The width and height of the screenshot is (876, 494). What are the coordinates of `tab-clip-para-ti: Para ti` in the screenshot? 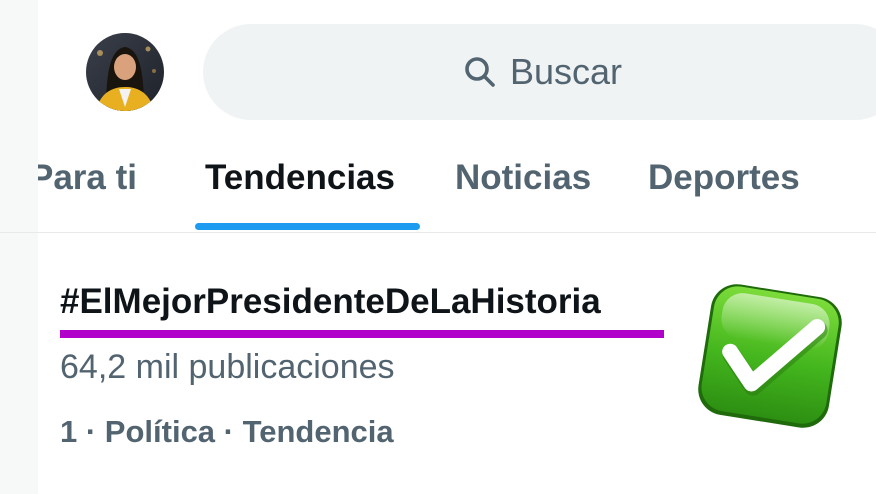 It's located at (118, 186).